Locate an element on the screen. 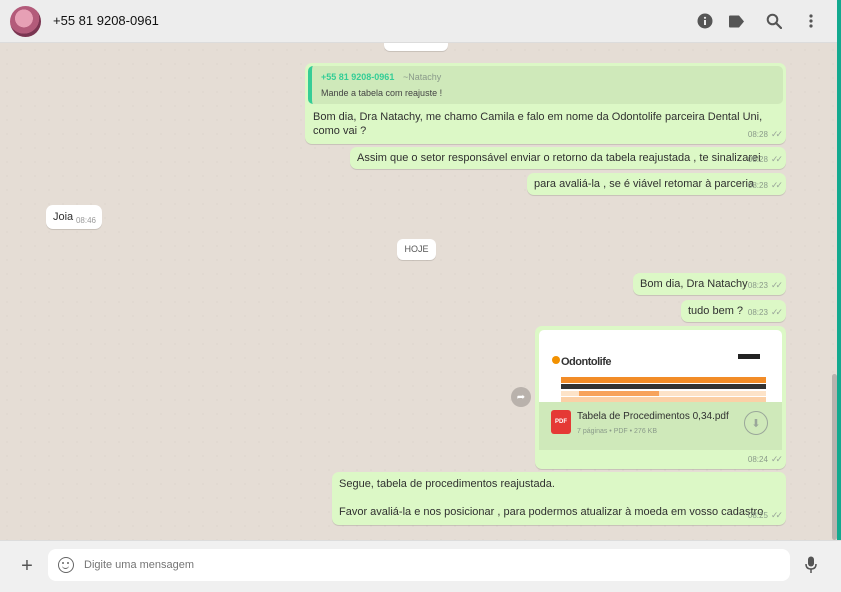 This screenshot has width=841, height=592. message-meta: 08:25 ✓✓ is located at coordinates (765, 515).